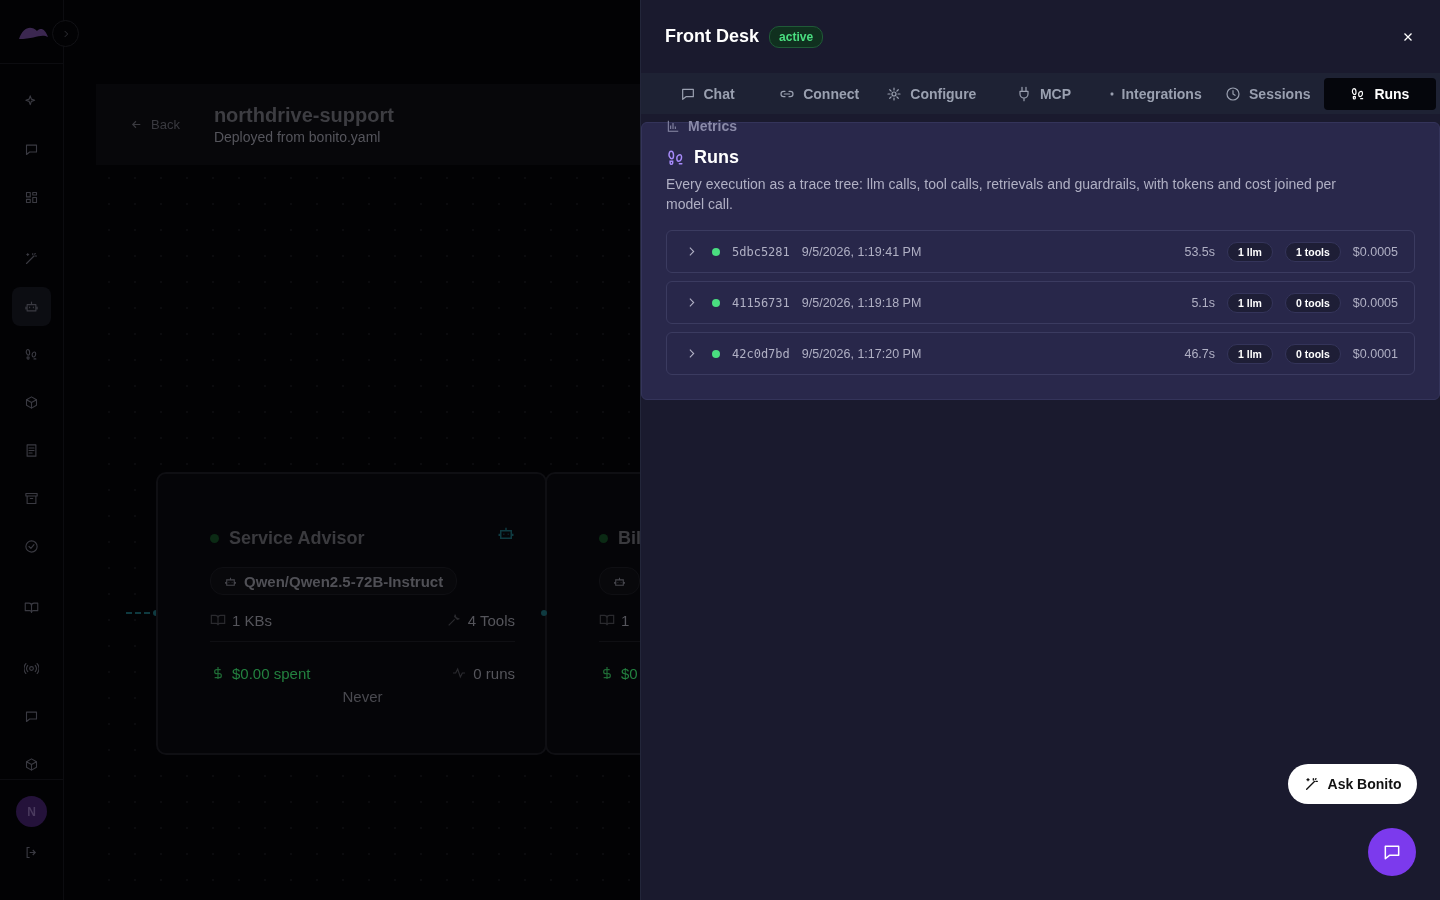 This screenshot has height=900, width=1440. Describe the element at coordinates (712, 36) in the screenshot. I see `drawer-title: Front Desk` at that location.